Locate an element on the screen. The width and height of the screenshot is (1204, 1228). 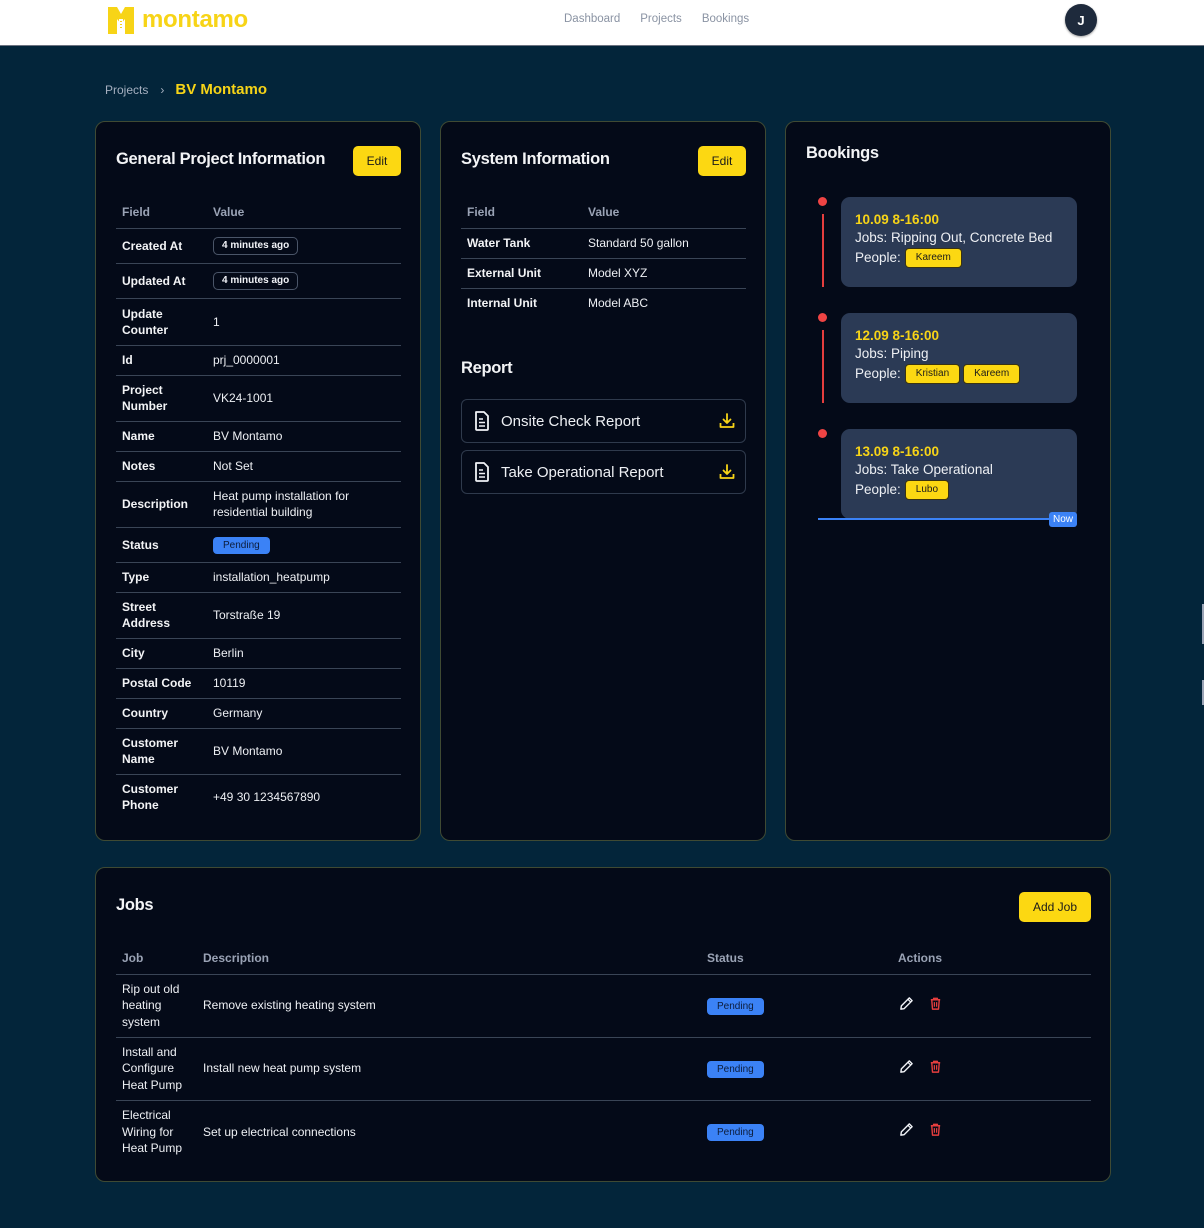
field-label: Update Counter is located at coordinates (161, 322).